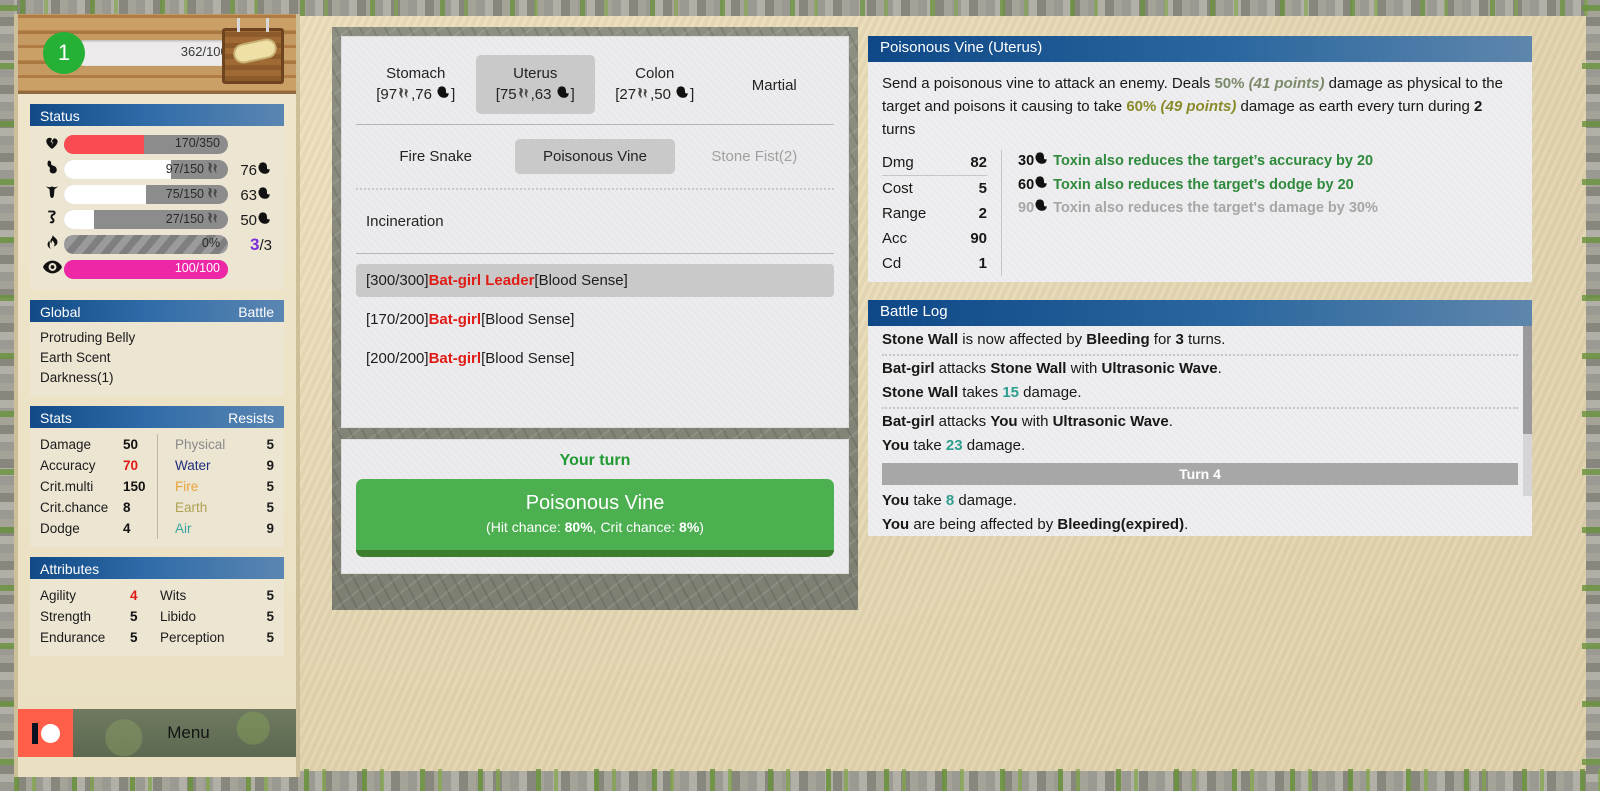  Describe the element at coordinates (267, 25) in the screenshot. I see `rope-right` at that location.